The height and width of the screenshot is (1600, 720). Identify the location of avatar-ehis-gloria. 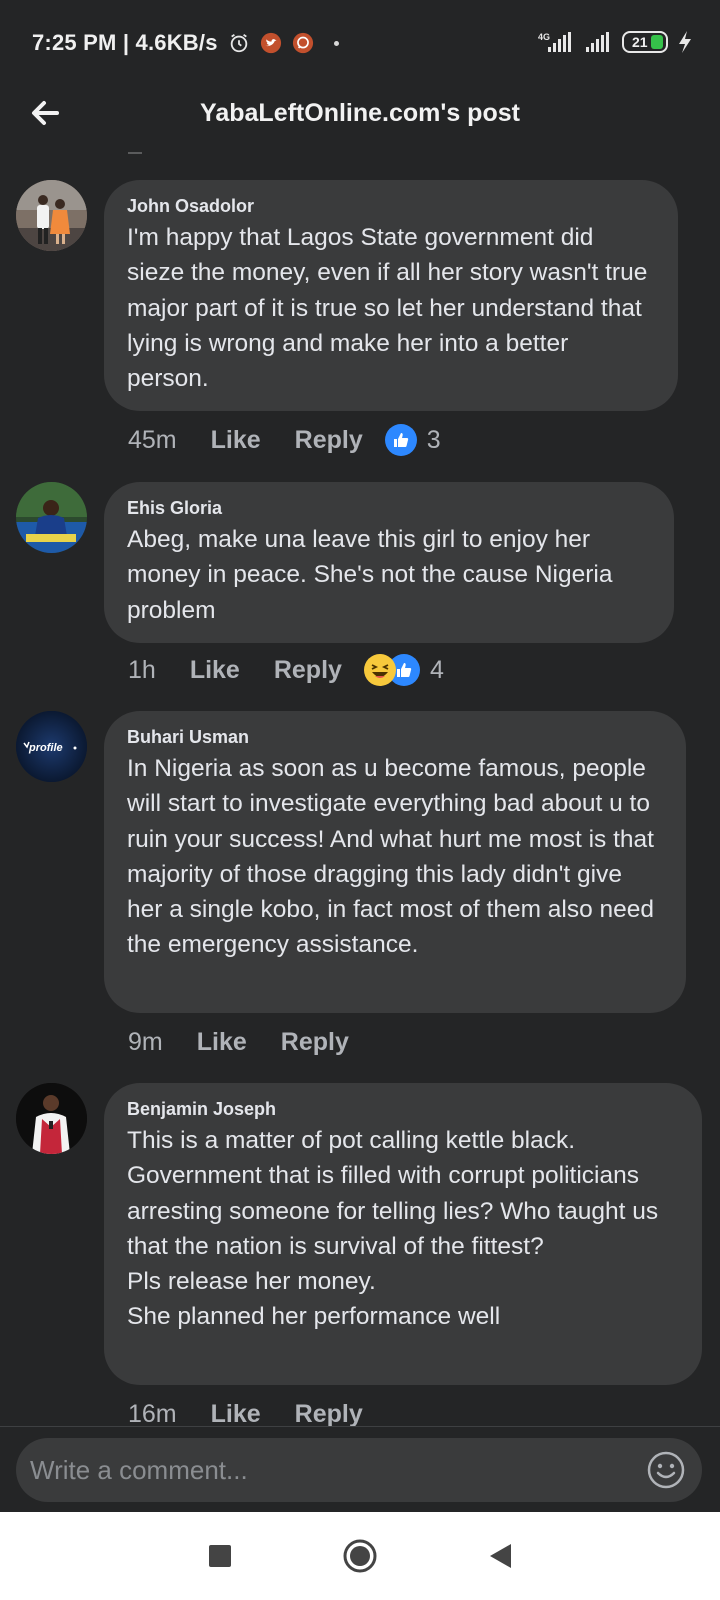
(51, 517).